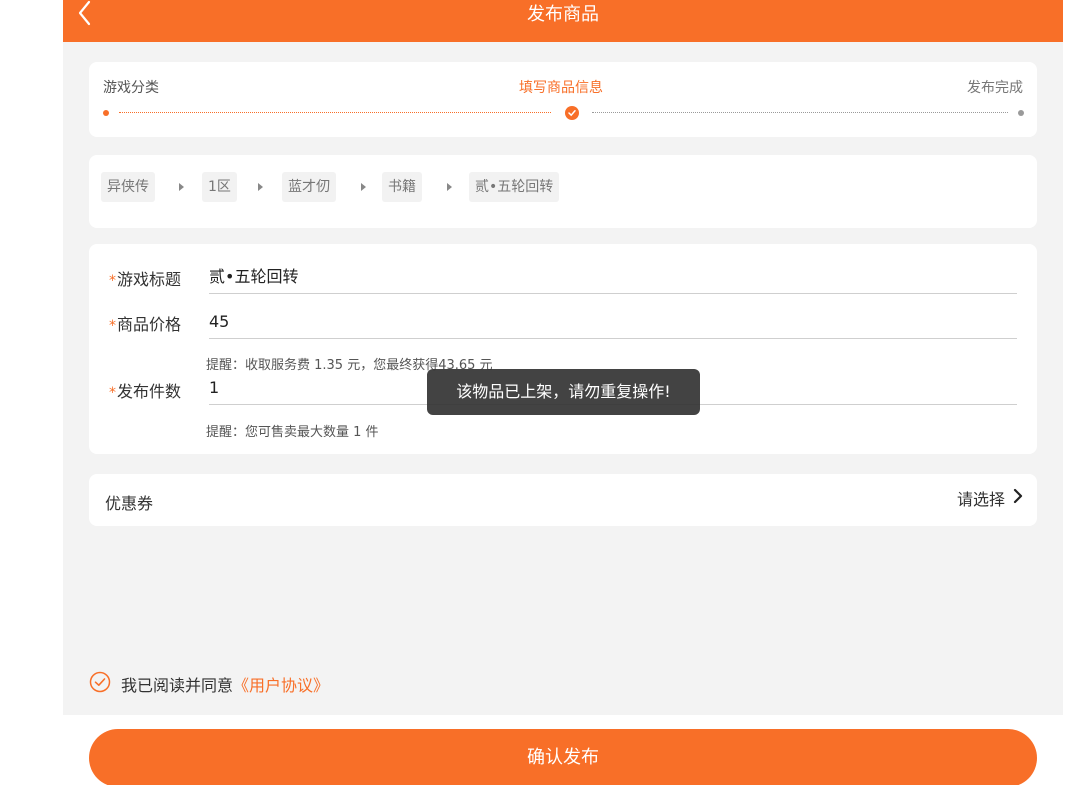 This screenshot has height=785, width=1080. What do you see at coordinates (561, 88) in the screenshot?
I see `step-label-info: 填写商品信息` at bounding box center [561, 88].